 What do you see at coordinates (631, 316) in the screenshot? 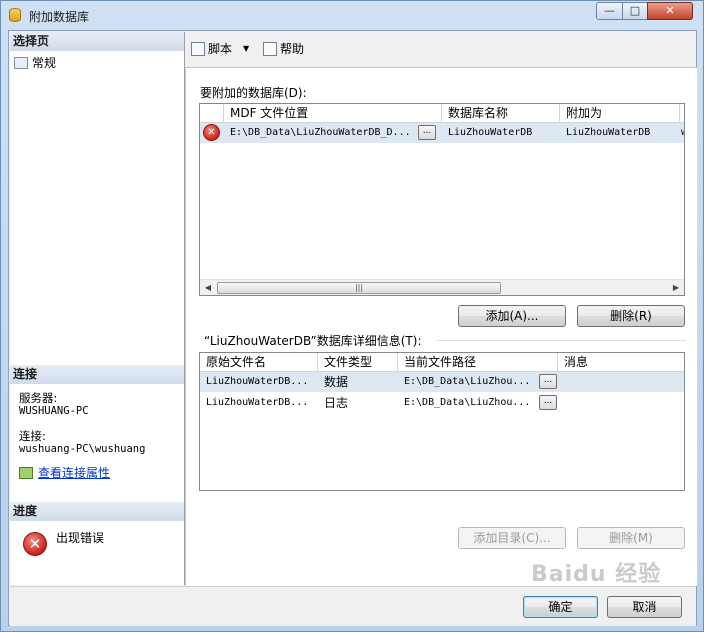
I see `remove-button: 删除(R)` at bounding box center [631, 316].